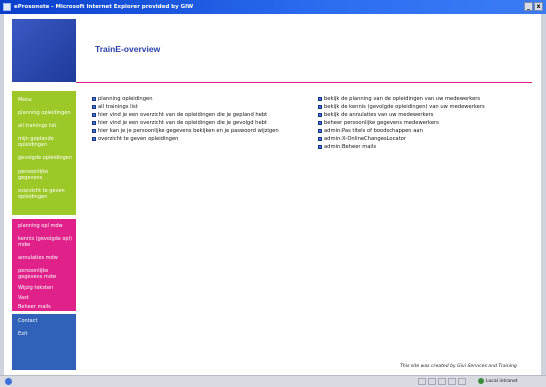 The height and width of the screenshot is (387, 546). I want to click on sidebar-item-beheer-mails: Beheer mails, so click(46, 307).